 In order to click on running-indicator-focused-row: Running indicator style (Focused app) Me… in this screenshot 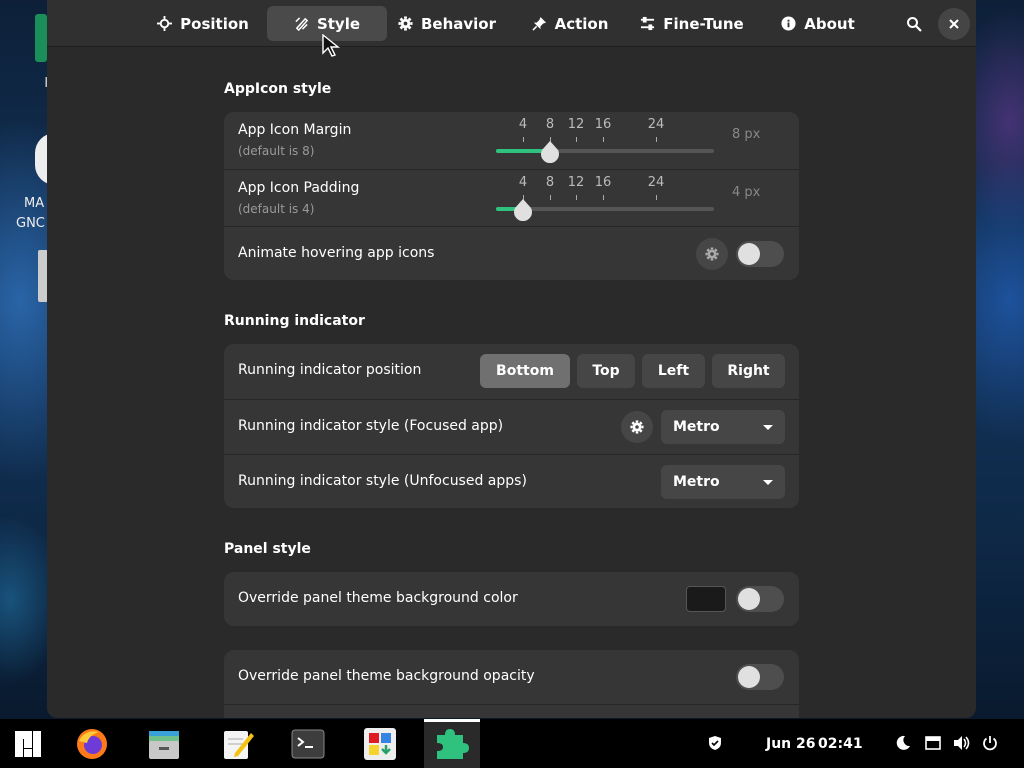, I will do `click(511, 426)`.